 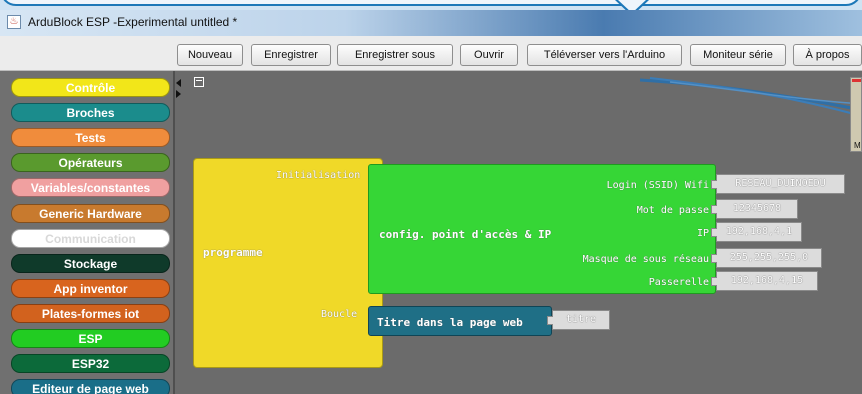 I want to click on param-label-ssid: Login (SSID) Wifi, so click(x=657, y=185).